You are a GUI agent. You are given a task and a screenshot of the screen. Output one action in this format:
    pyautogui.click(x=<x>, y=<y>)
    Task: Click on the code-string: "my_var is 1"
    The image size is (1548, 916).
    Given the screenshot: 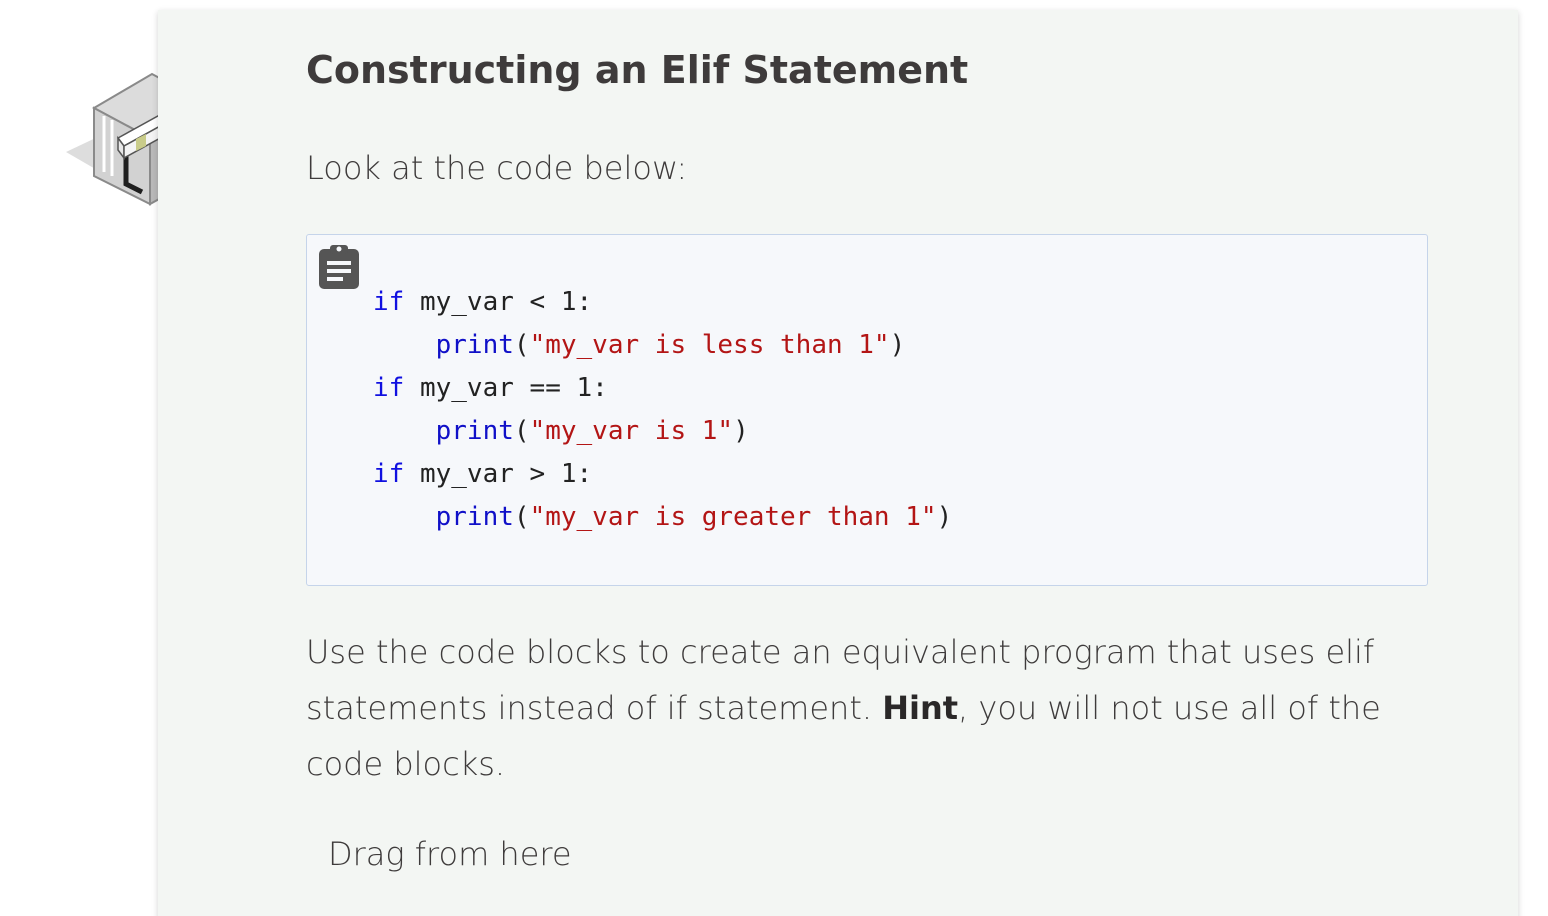 What is the action you would take?
    pyautogui.click(x=631, y=431)
    